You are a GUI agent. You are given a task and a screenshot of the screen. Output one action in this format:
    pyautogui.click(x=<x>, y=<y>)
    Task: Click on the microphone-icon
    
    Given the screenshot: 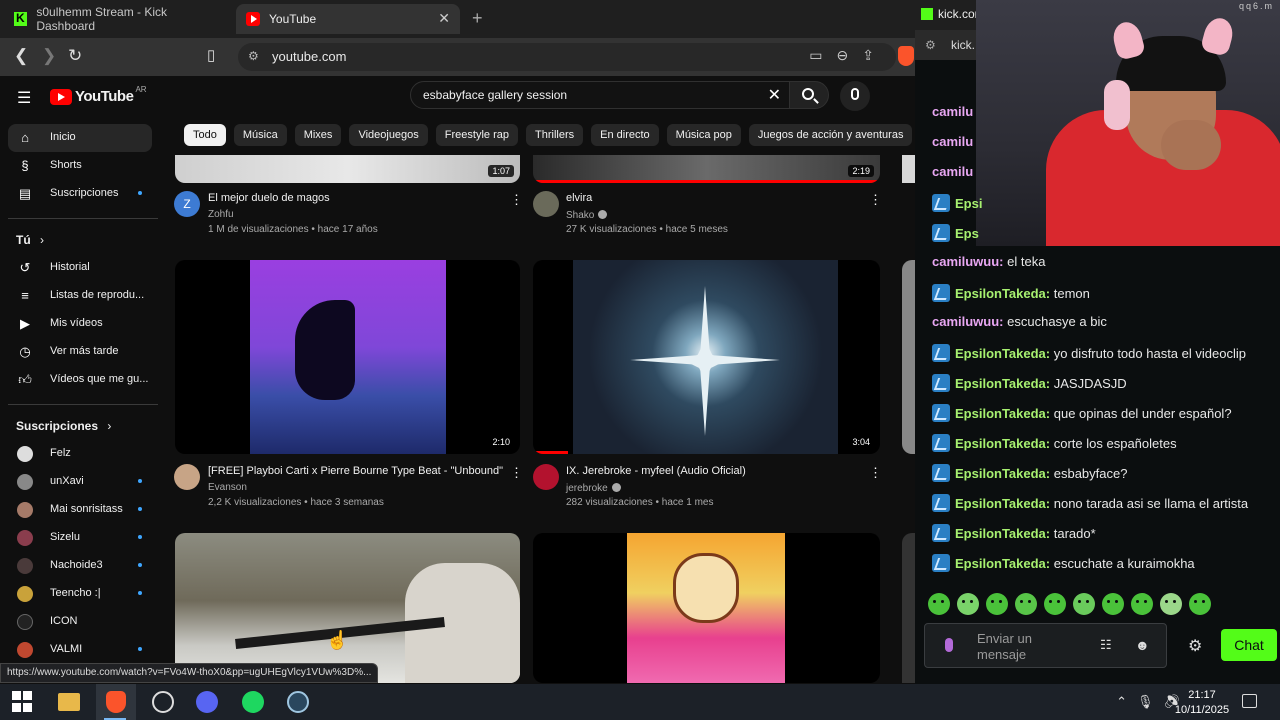 What is the action you would take?
    pyautogui.click(x=949, y=645)
    